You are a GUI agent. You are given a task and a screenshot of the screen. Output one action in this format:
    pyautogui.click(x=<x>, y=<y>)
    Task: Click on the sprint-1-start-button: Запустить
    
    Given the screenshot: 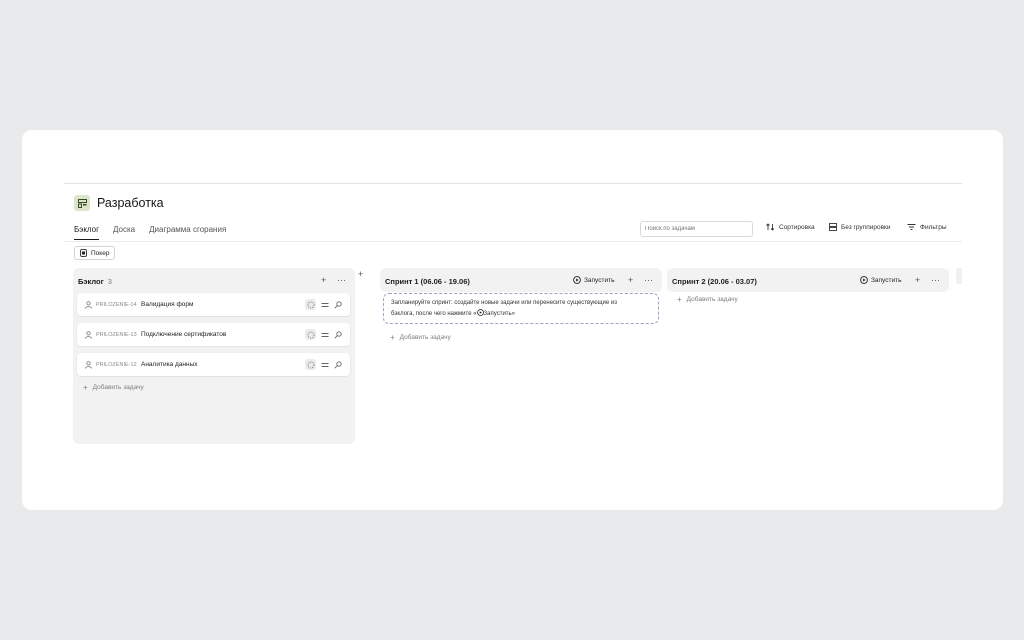 What is the action you would take?
    pyautogui.click(x=593, y=280)
    